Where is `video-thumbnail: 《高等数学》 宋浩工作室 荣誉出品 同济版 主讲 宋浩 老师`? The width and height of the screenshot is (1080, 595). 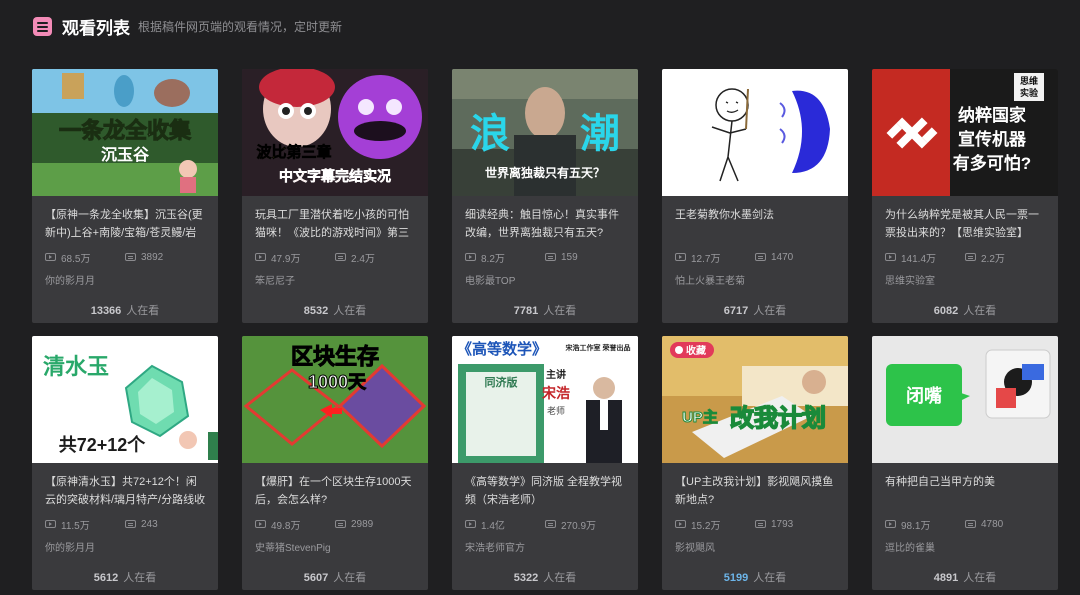
video-thumbnail: 《高等数学》 宋浩工作室 荣誉出品 同济版 主讲 宋浩 老师 is located at coordinates (545, 399).